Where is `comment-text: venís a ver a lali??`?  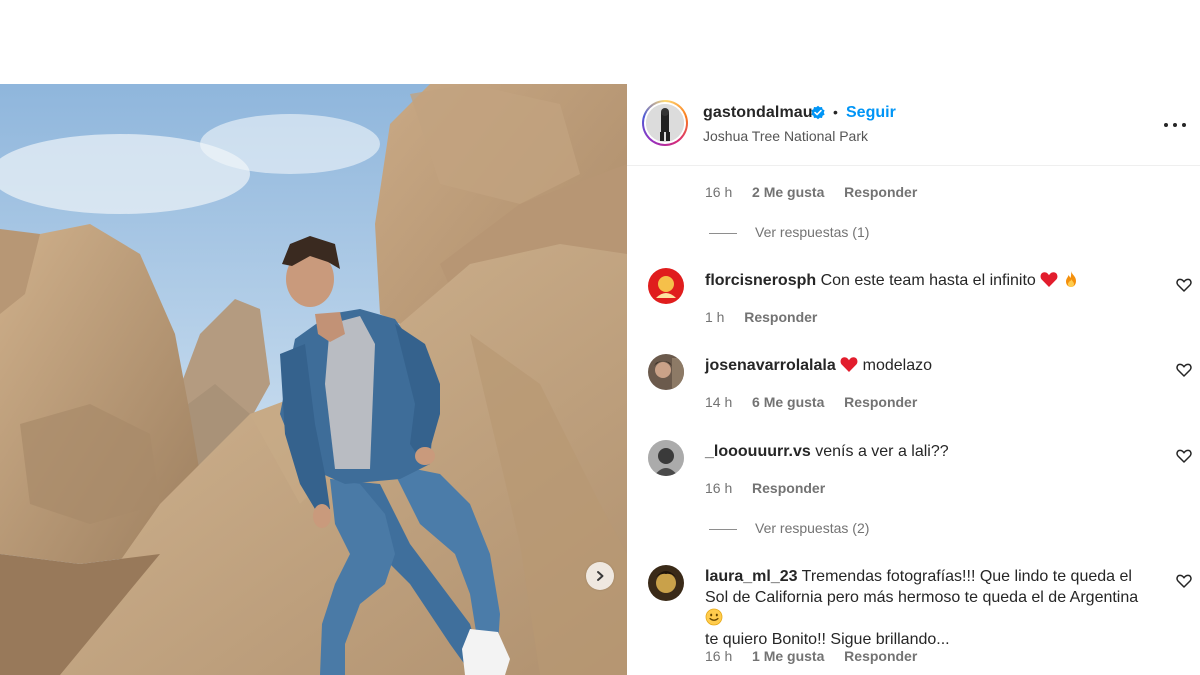
comment-text: venís a ver a lali?? is located at coordinates (882, 451).